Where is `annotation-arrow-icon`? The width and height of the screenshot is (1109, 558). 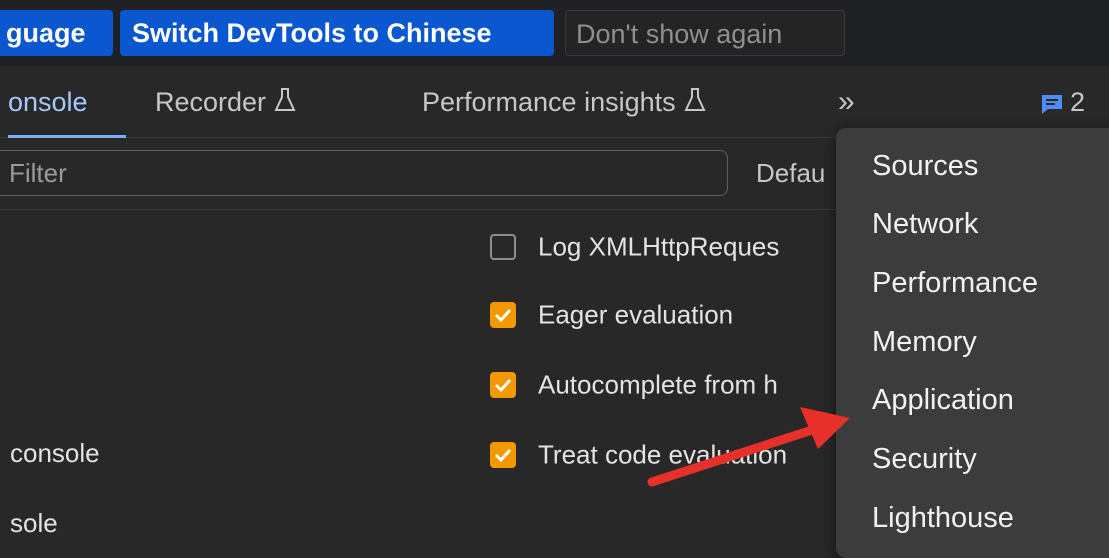 annotation-arrow-icon is located at coordinates (748, 447).